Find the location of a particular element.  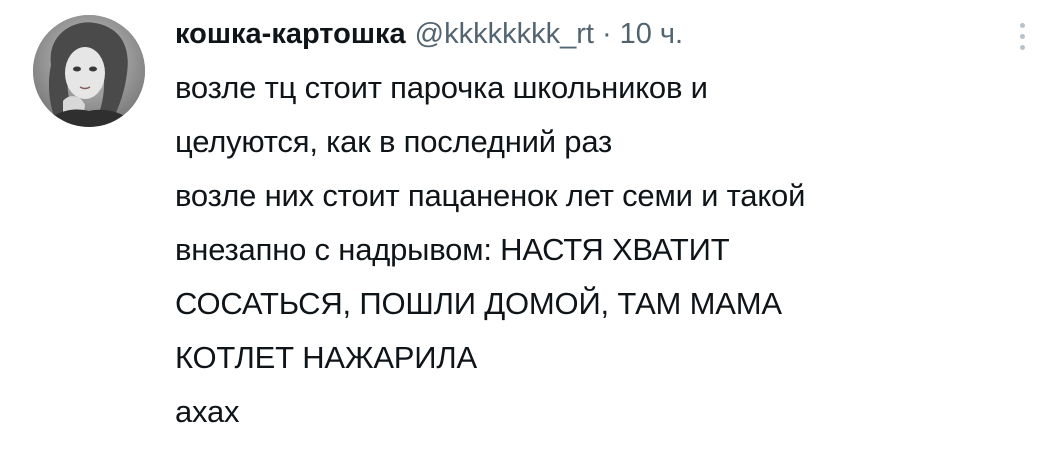

tweet-text-line: СОСАТЬСЯ, ПОШЛИ ДОМОЙ, ТАМ МАМА is located at coordinates (478, 303).